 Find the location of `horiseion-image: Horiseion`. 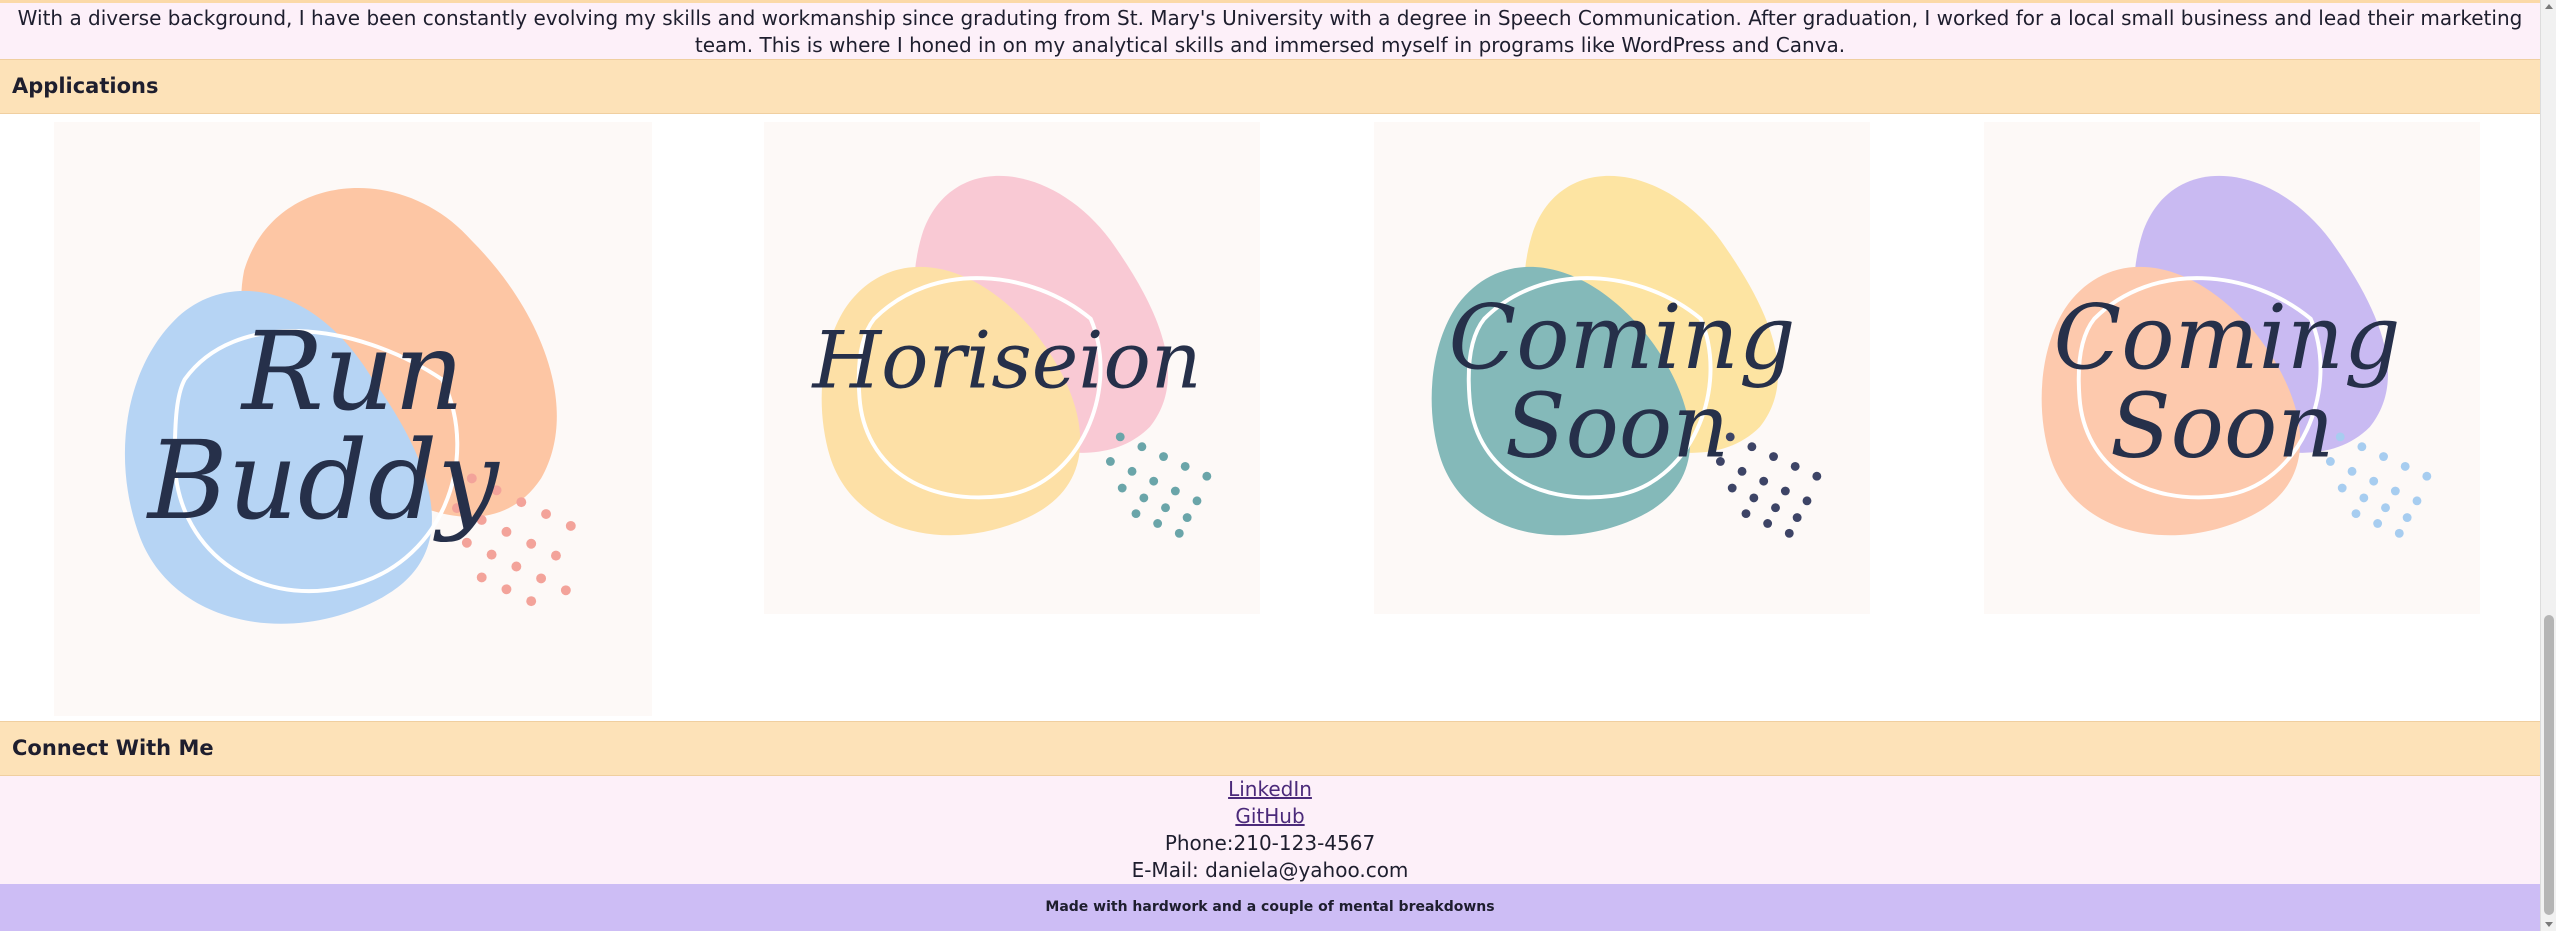

horiseion-image: Horiseion is located at coordinates (1012, 368).